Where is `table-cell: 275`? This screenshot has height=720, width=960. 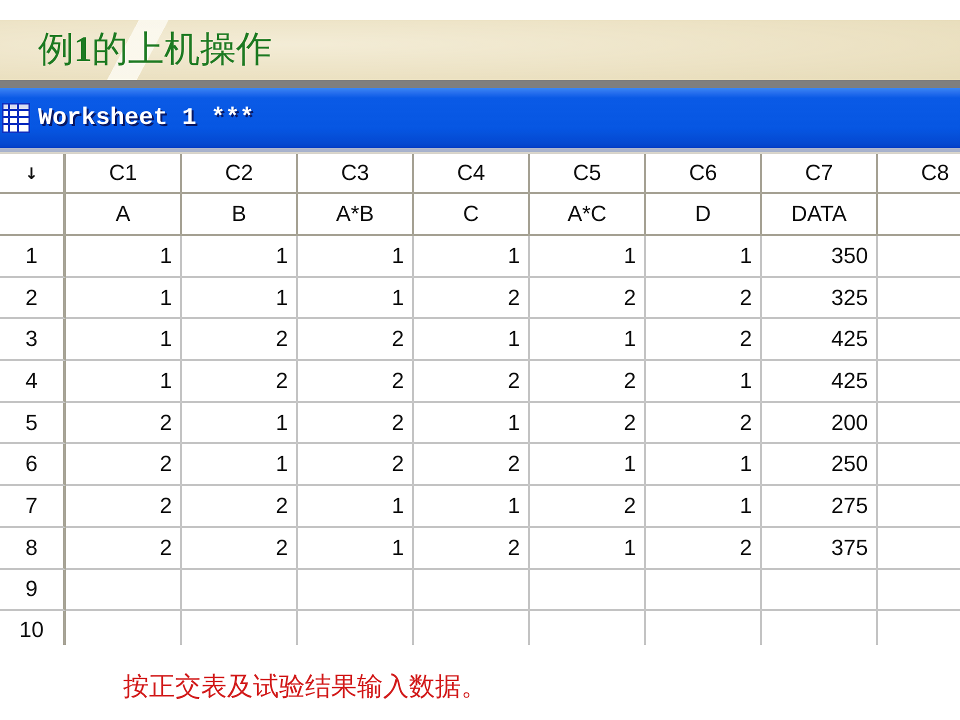 table-cell: 275 is located at coordinates (820, 507).